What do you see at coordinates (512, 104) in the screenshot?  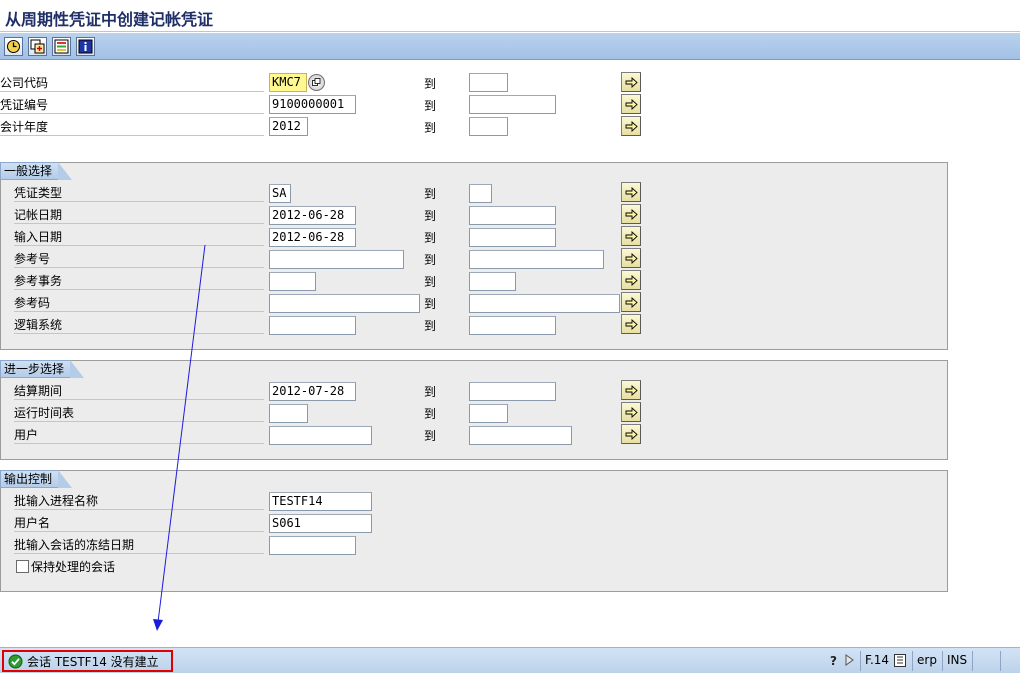 I see `doc-number-to-input` at bounding box center [512, 104].